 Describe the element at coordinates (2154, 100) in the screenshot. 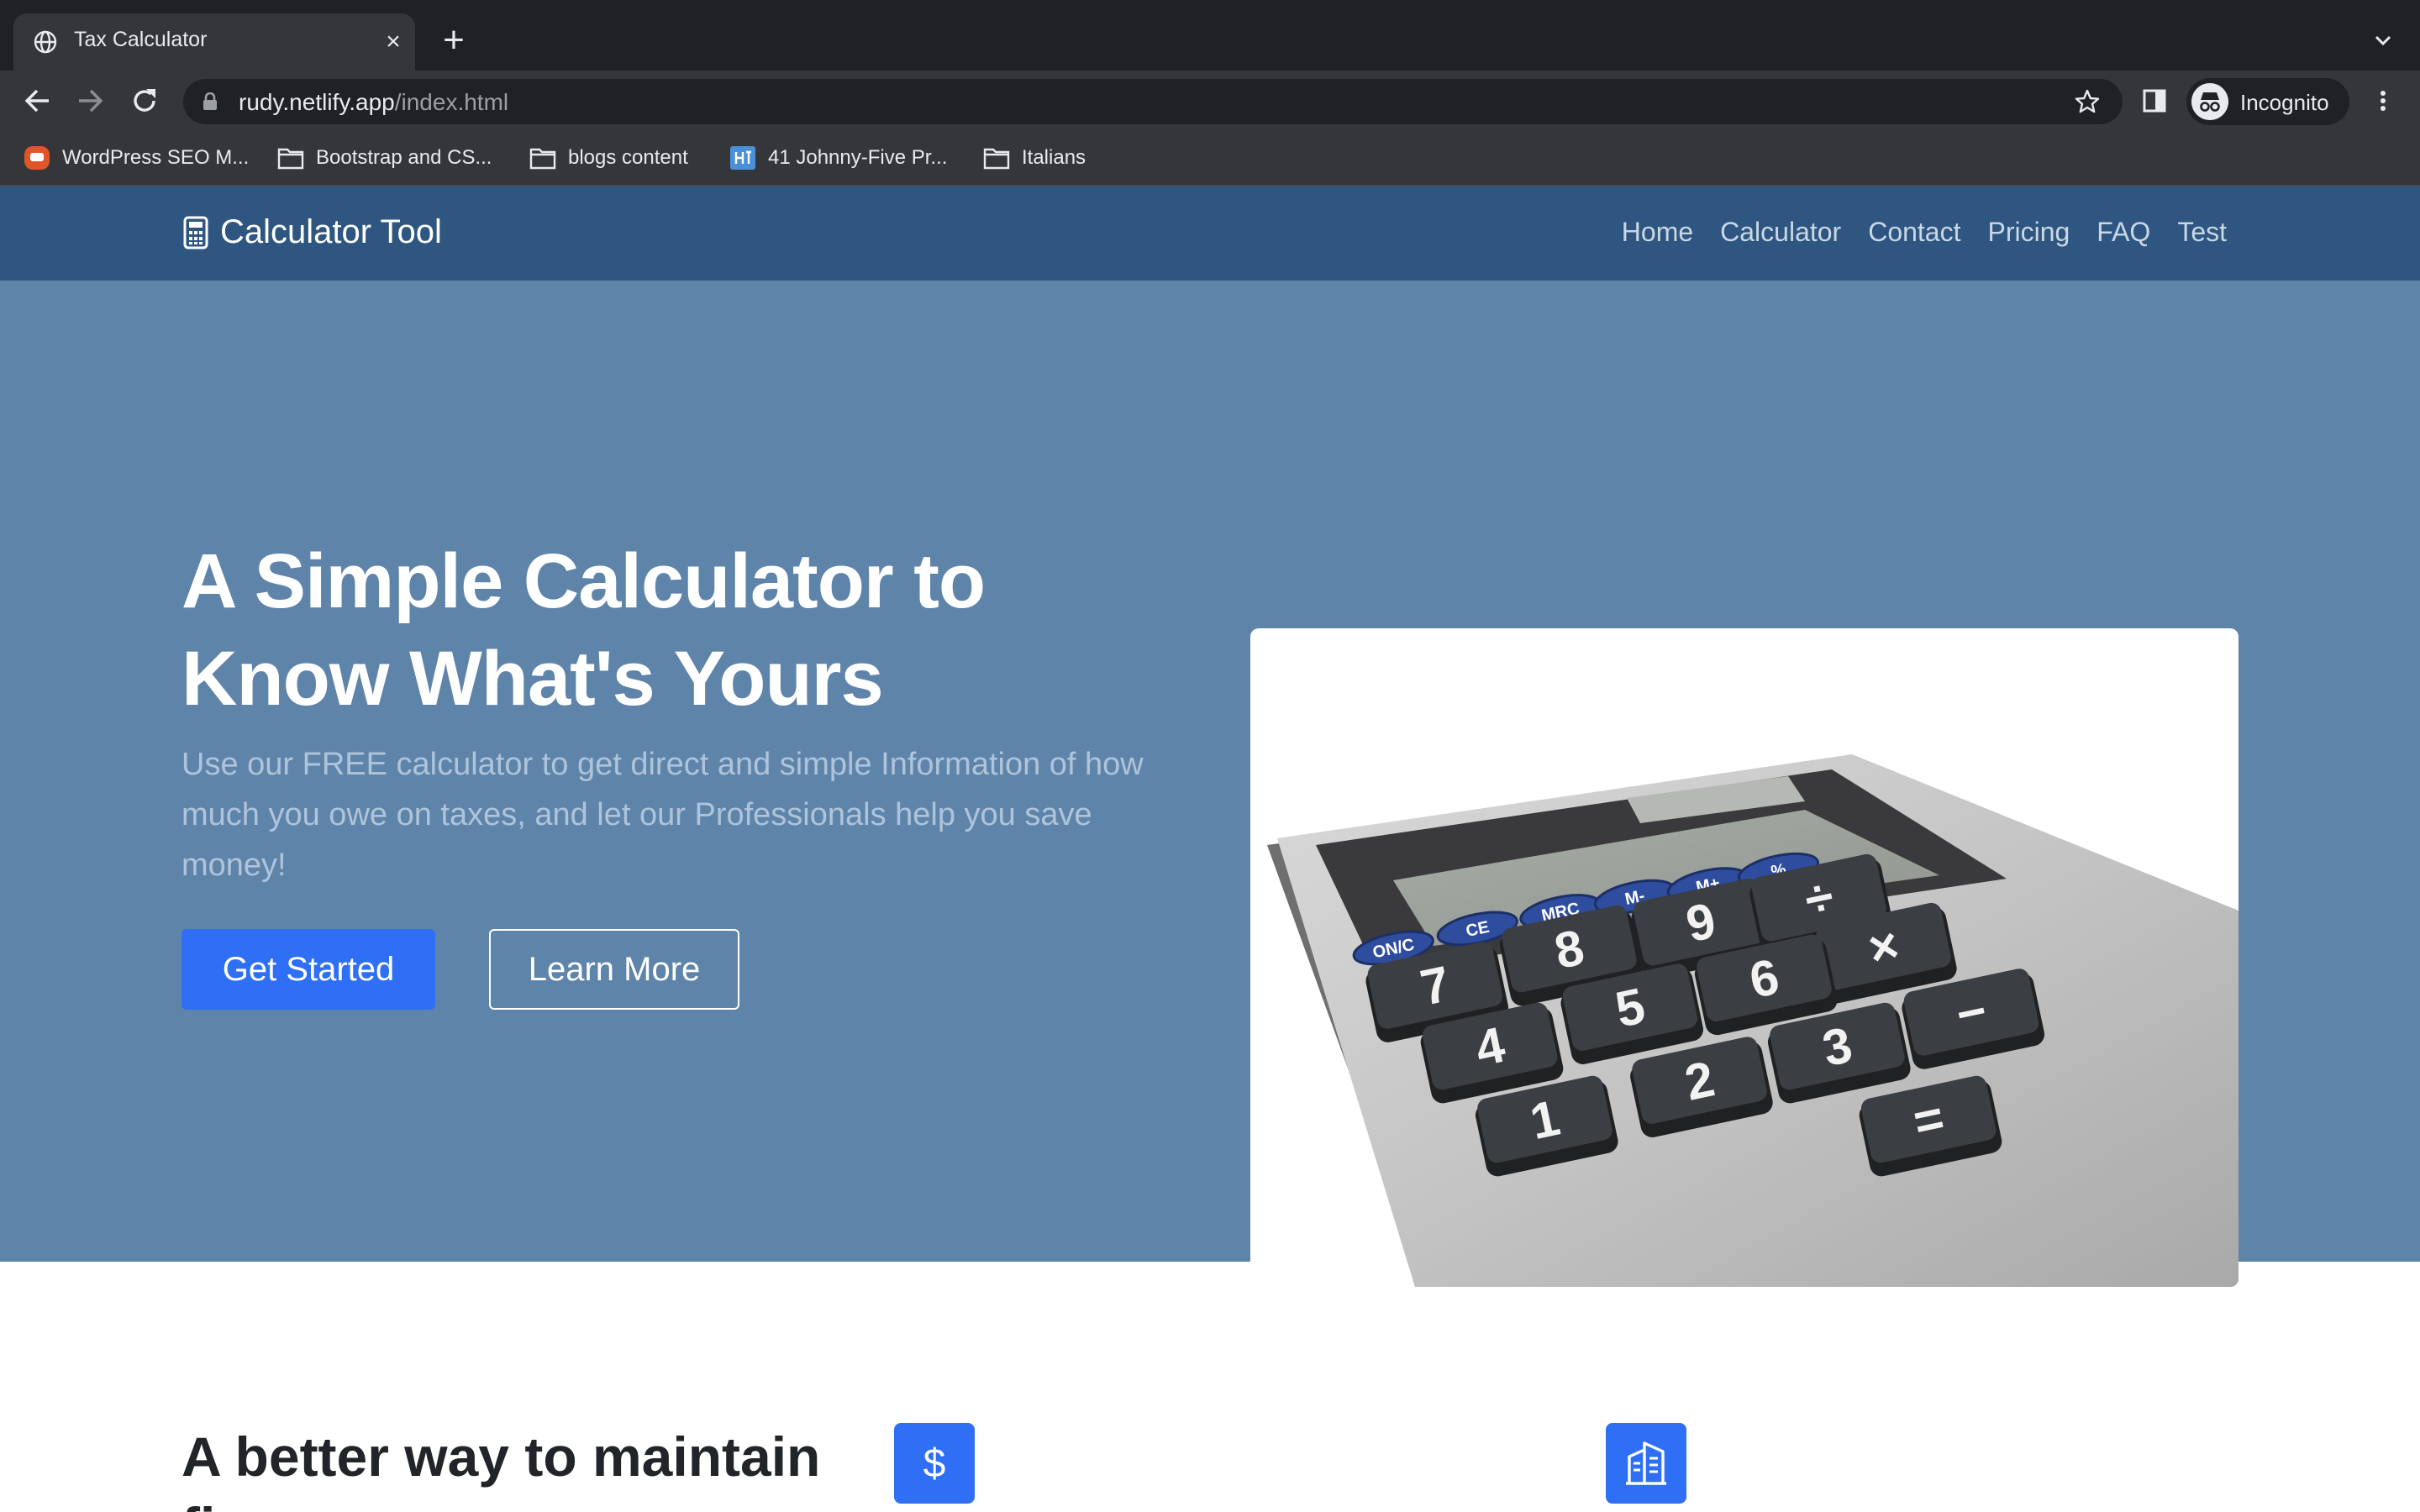

I see `side-panel-icon` at that location.